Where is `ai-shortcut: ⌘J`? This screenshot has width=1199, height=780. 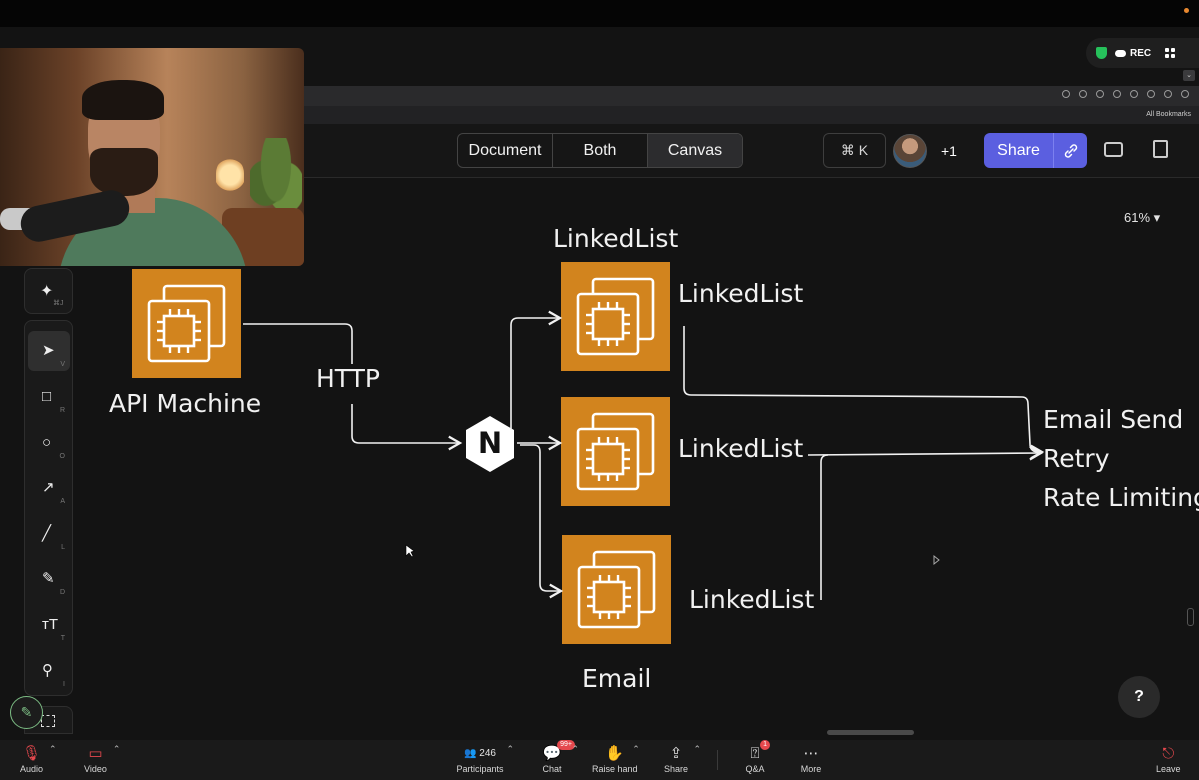
ai-shortcut: ⌘J is located at coordinates (58, 303).